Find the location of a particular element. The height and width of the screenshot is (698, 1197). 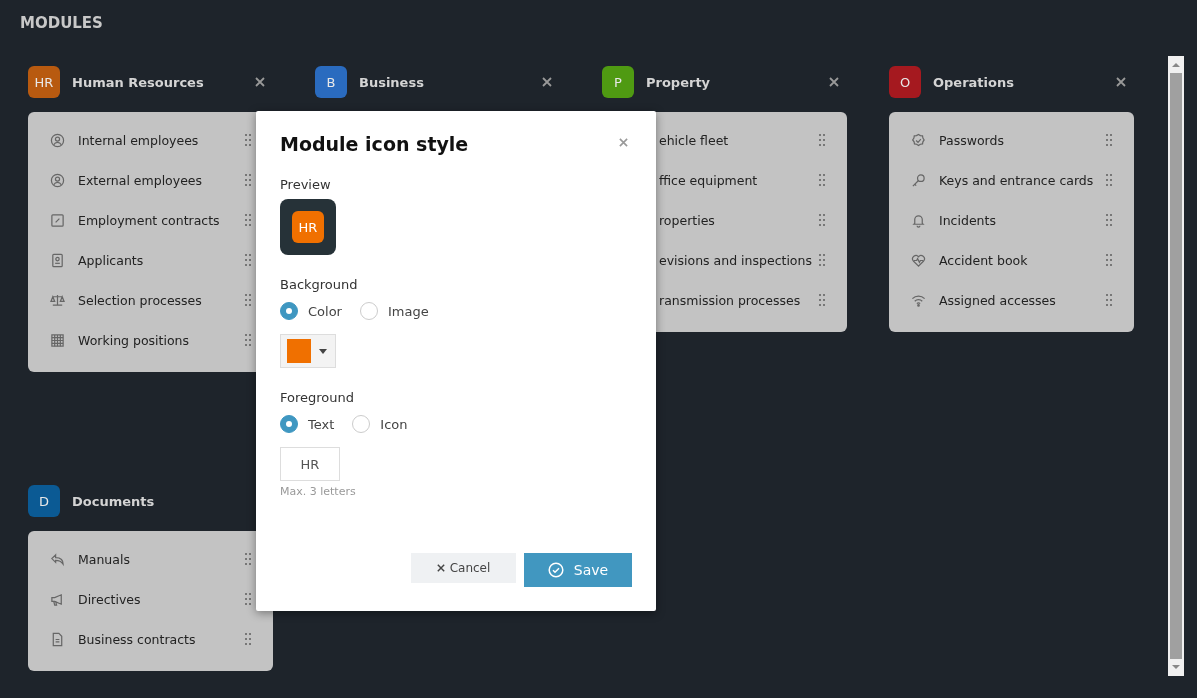

module-item: ransmission processes is located at coordinates (739, 300).